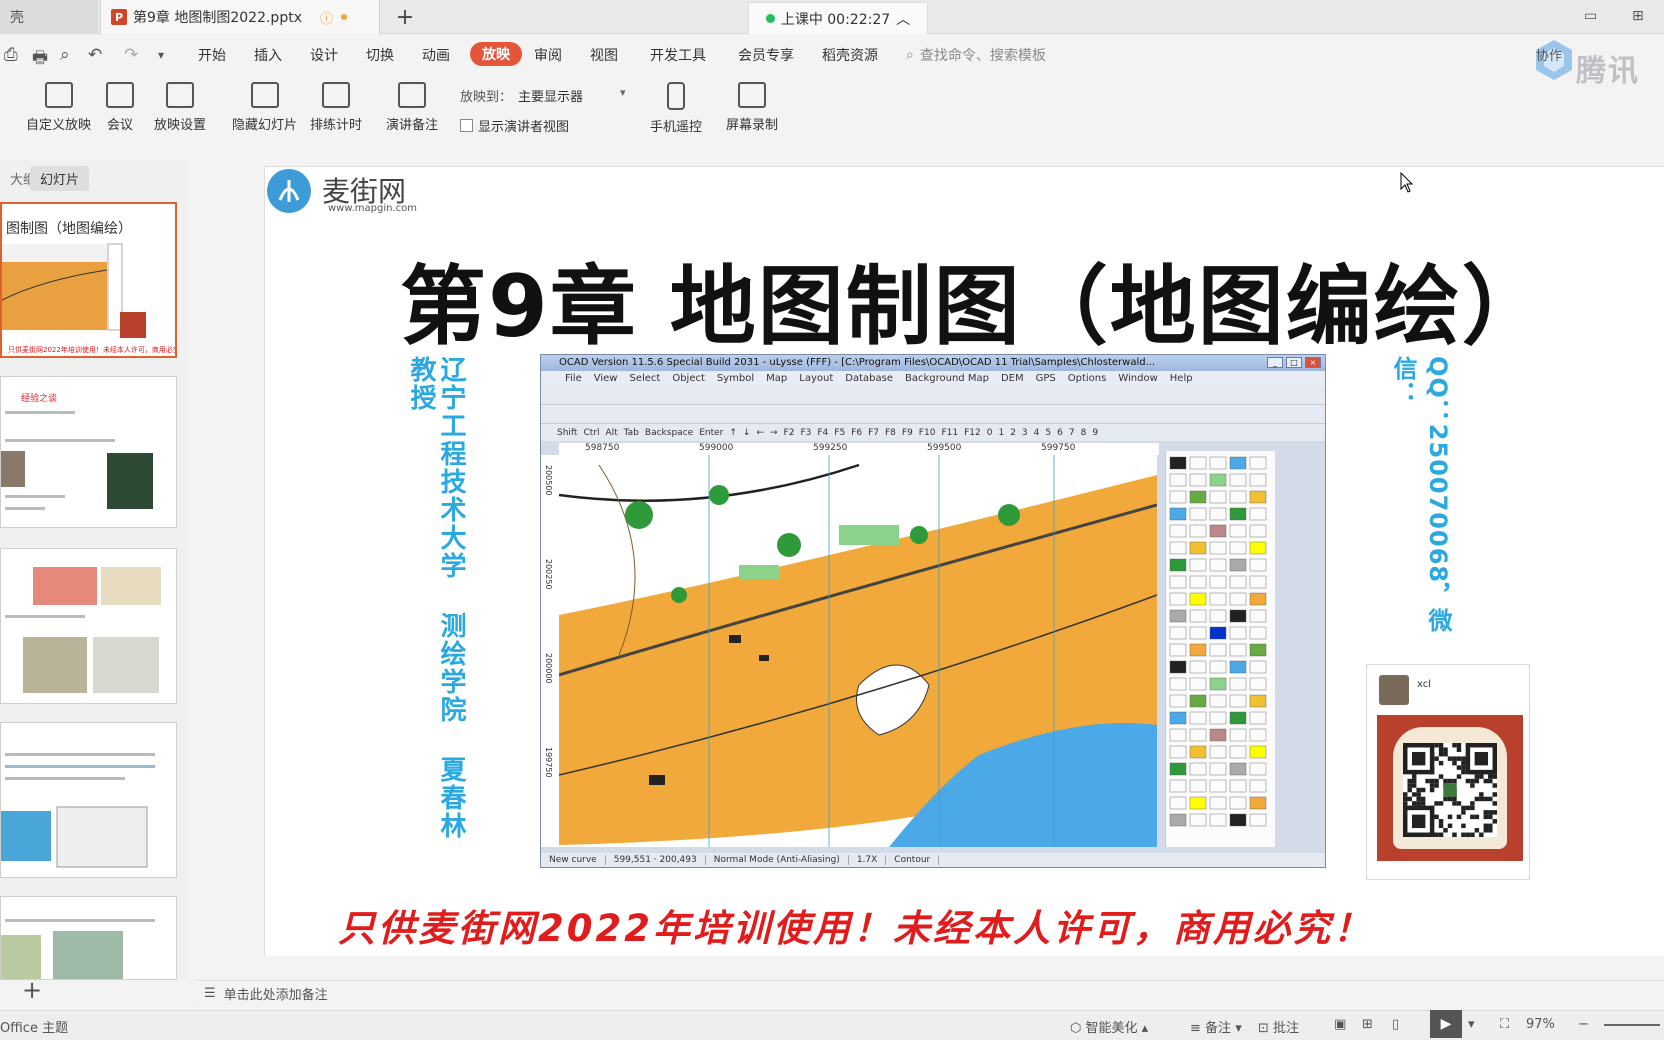 The width and height of the screenshot is (1664, 1040). What do you see at coordinates (131, 55) in the screenshot?
I see `redo-icon: ↷` at bounding box center [131, 55].